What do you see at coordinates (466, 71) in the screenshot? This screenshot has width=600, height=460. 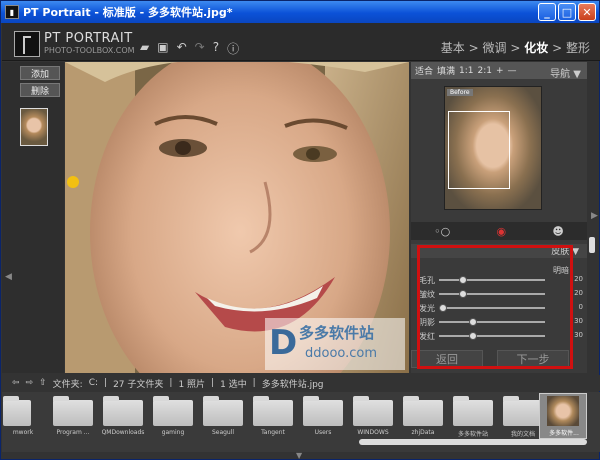 I see `zoom-1to1-button: 1:1` at bounding box center [466, 71].